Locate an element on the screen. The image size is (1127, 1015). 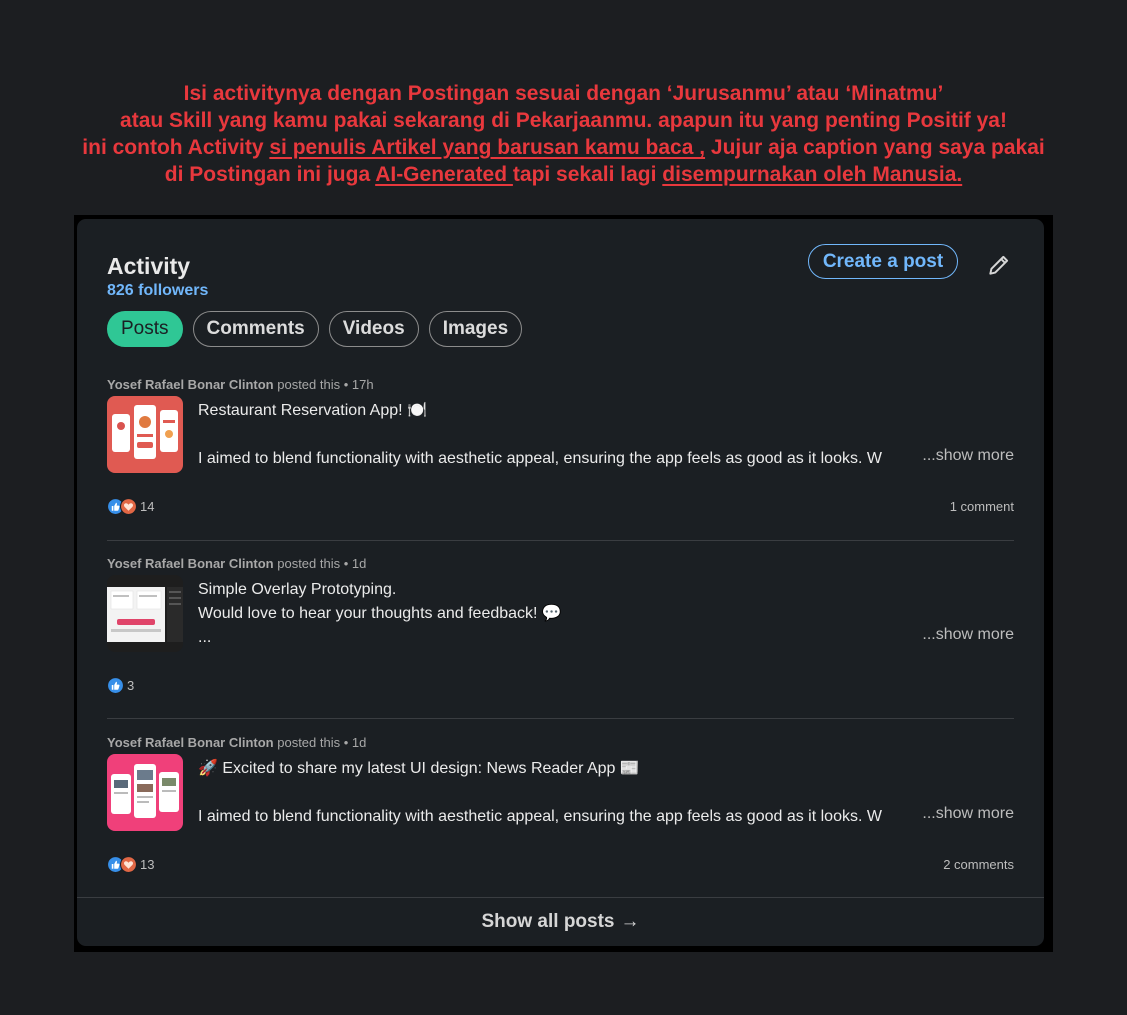
news-reader-app-thumbnail is located at coordinates (145, 792).